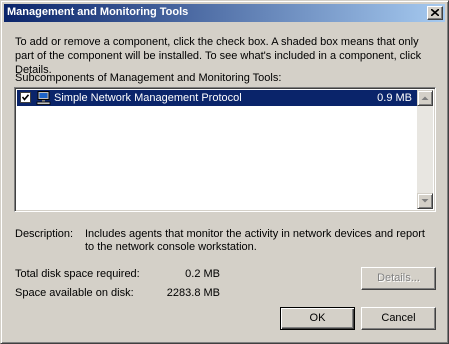 The width and height of the screenshot is (449, 344). Describe the element at coordinates (317, 318) in the screenshot. I see `ok-button: OK` at that location.